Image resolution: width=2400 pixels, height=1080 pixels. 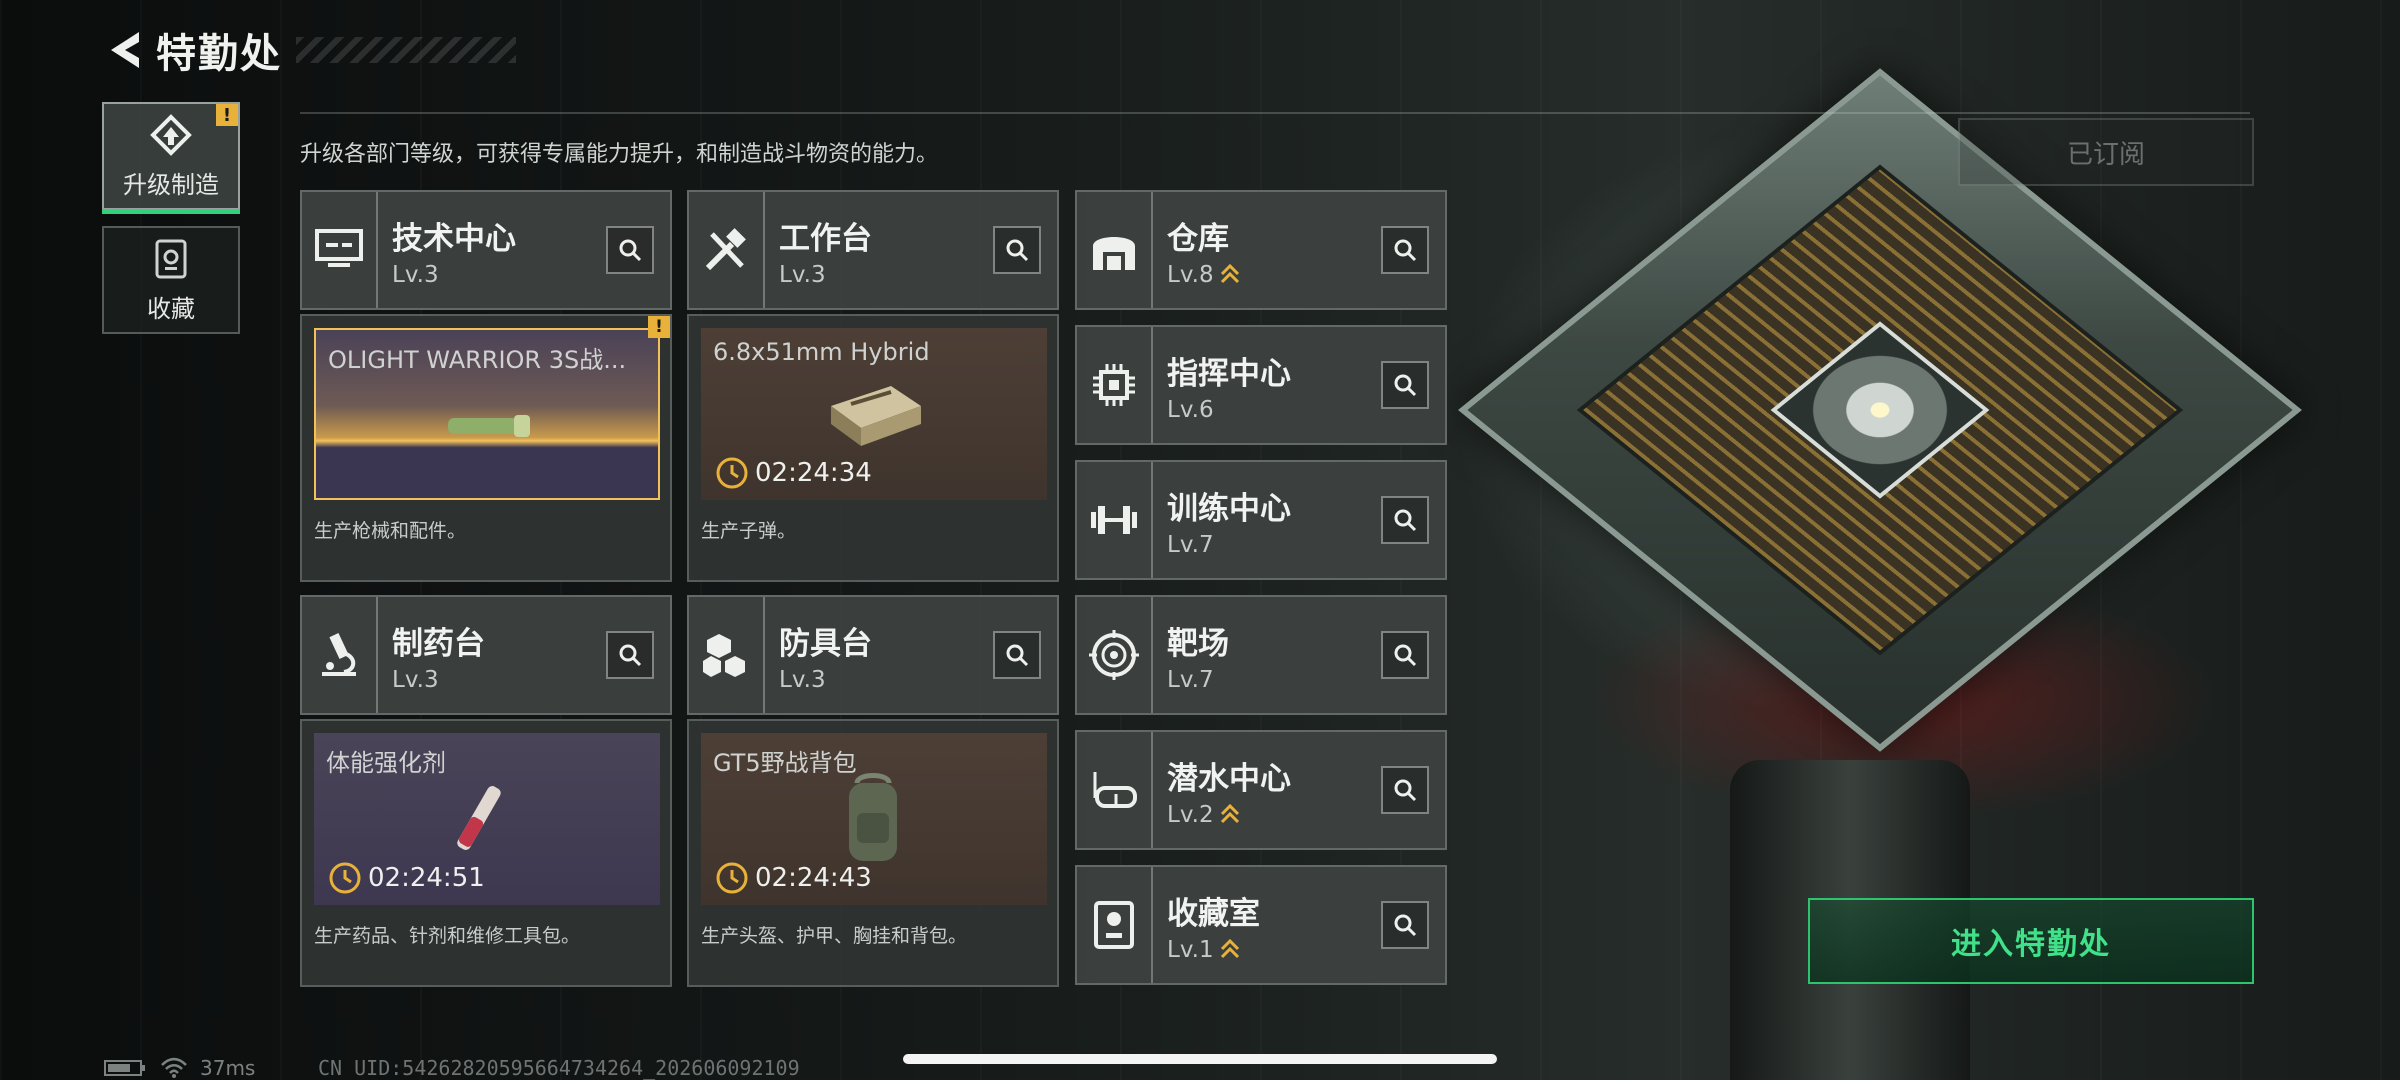 I want to click on dept-workbench: 工作台 Lv.3, so click(x=873, y=250).